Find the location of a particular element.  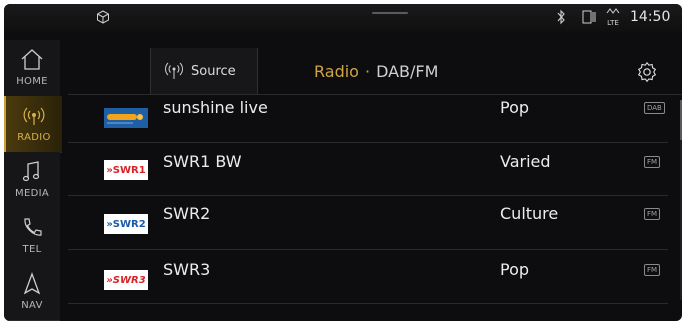

radio-icon is located at coordinates (34, 116).